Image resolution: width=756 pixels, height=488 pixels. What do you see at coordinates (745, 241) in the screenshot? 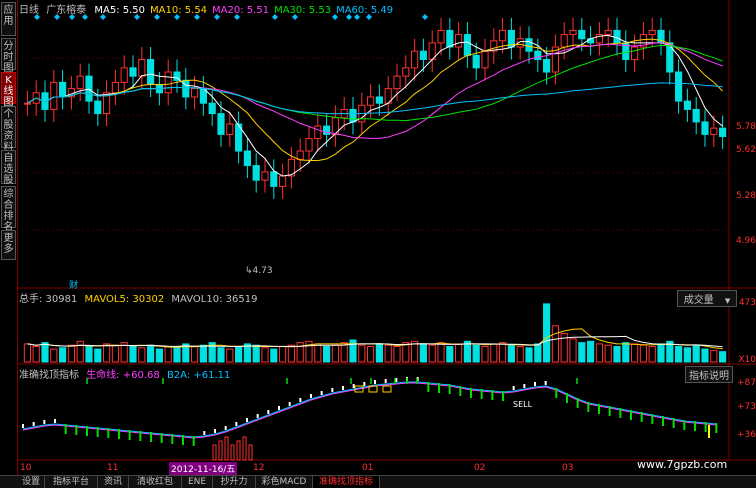
I see `price-tick-4: 4.96` at bounding box center [745, 241].